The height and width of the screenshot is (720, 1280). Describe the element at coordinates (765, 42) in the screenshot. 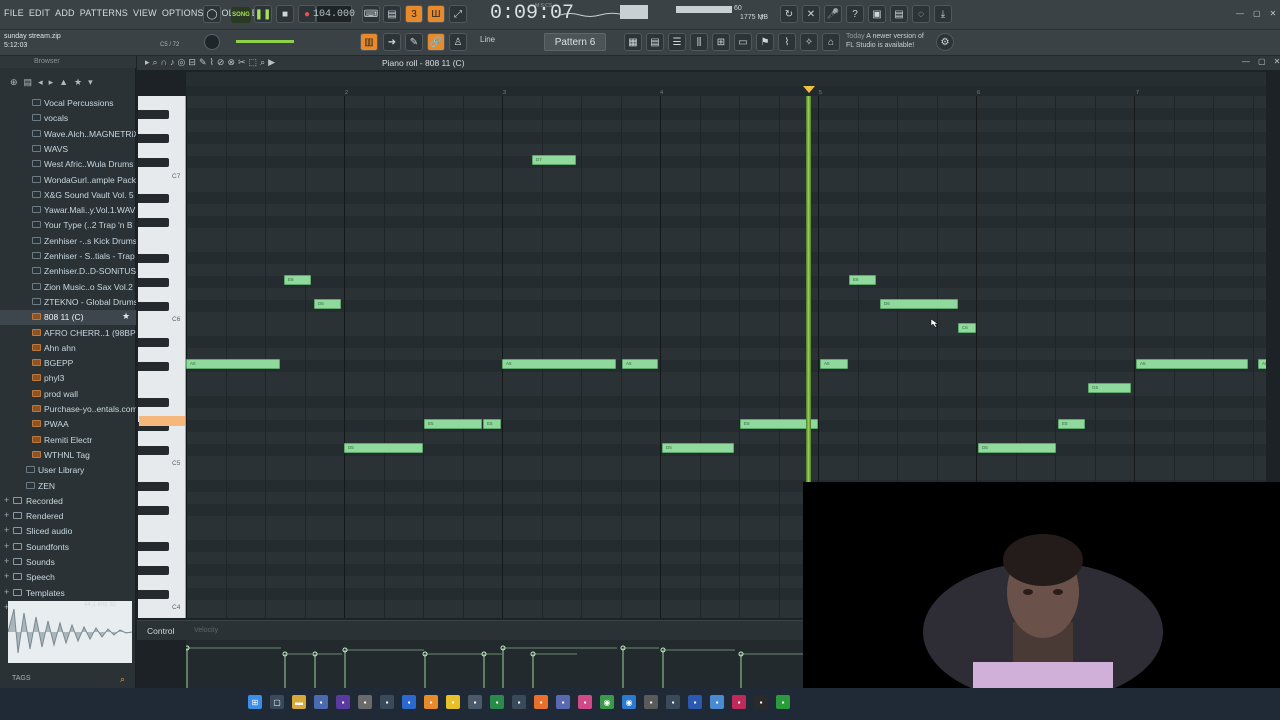

I see `plugin-icon: ⚑` at that location.